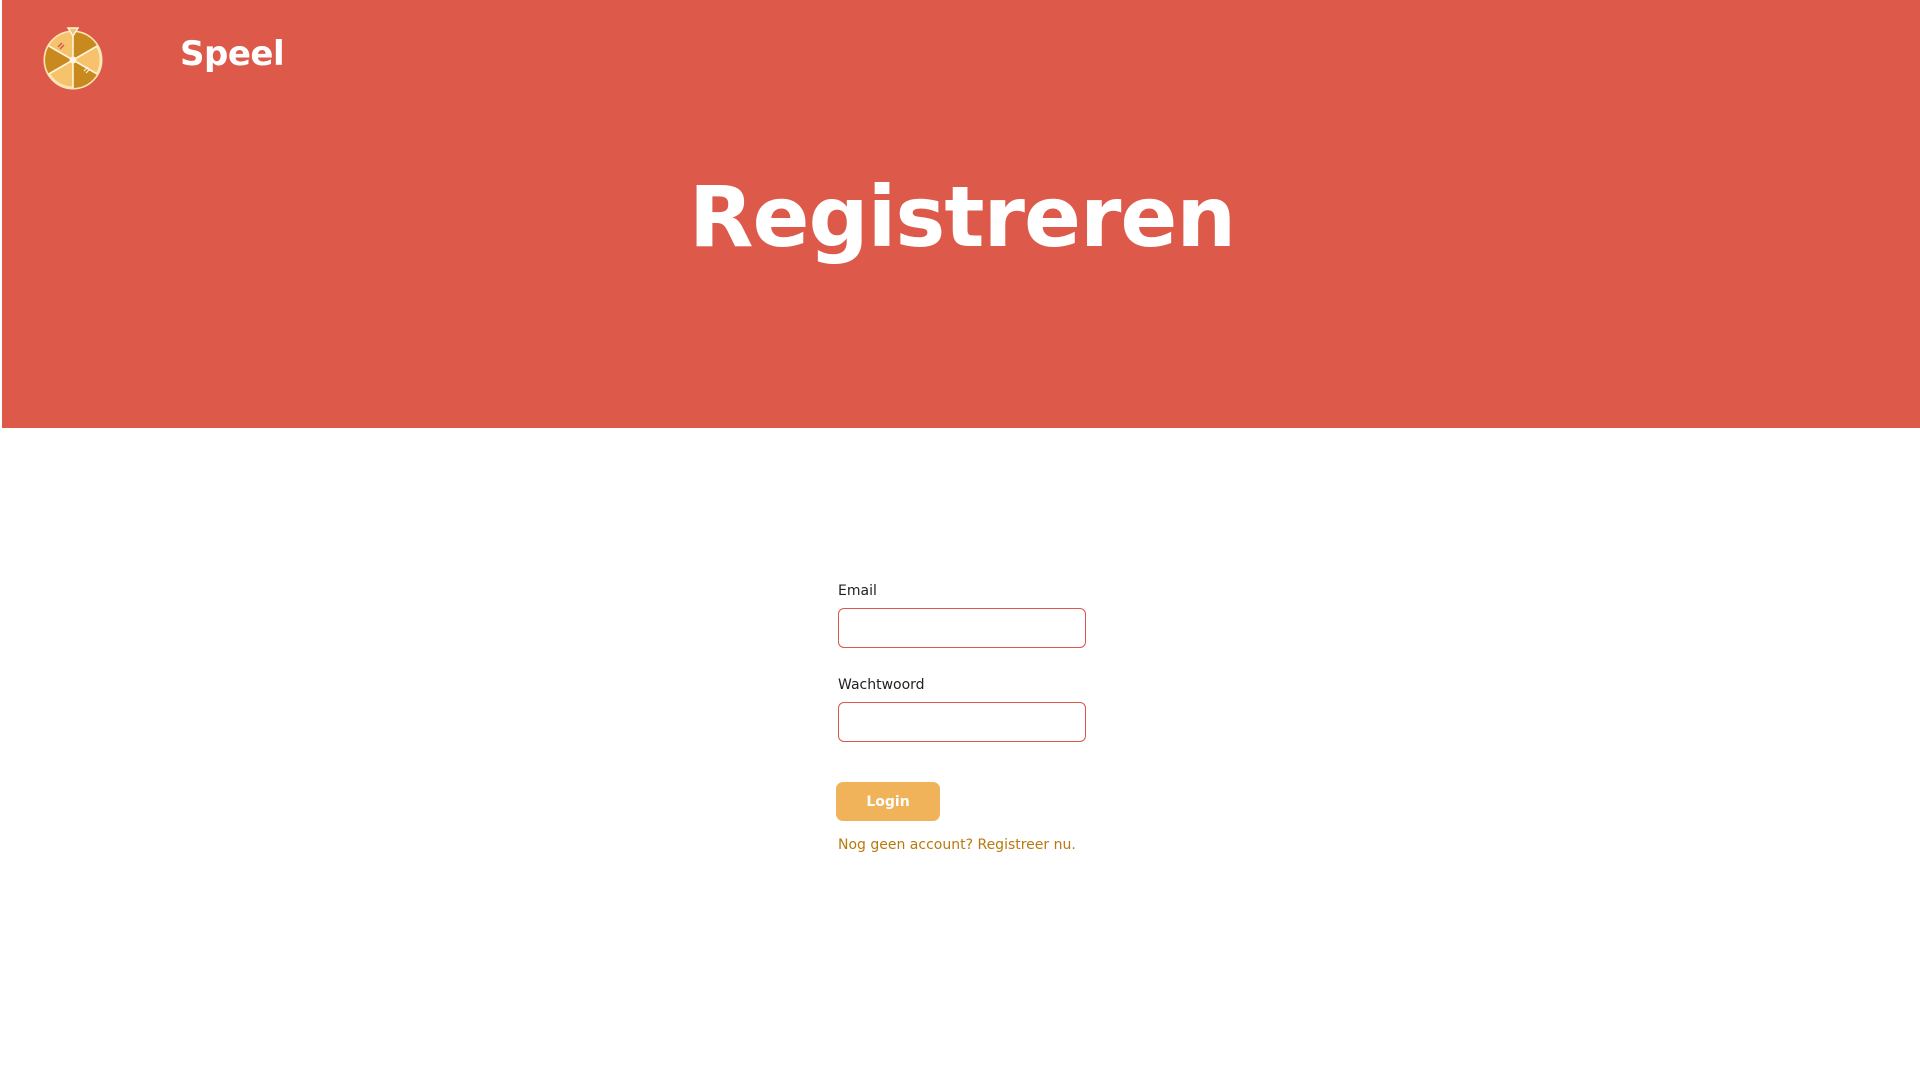  I want to click on password-group: Wachtwoord, so click(966, 709).